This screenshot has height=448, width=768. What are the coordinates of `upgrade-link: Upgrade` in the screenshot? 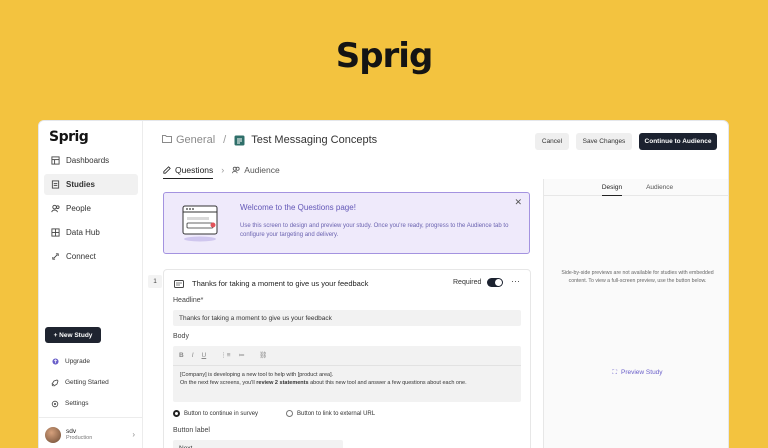 It's located at (80, 361).